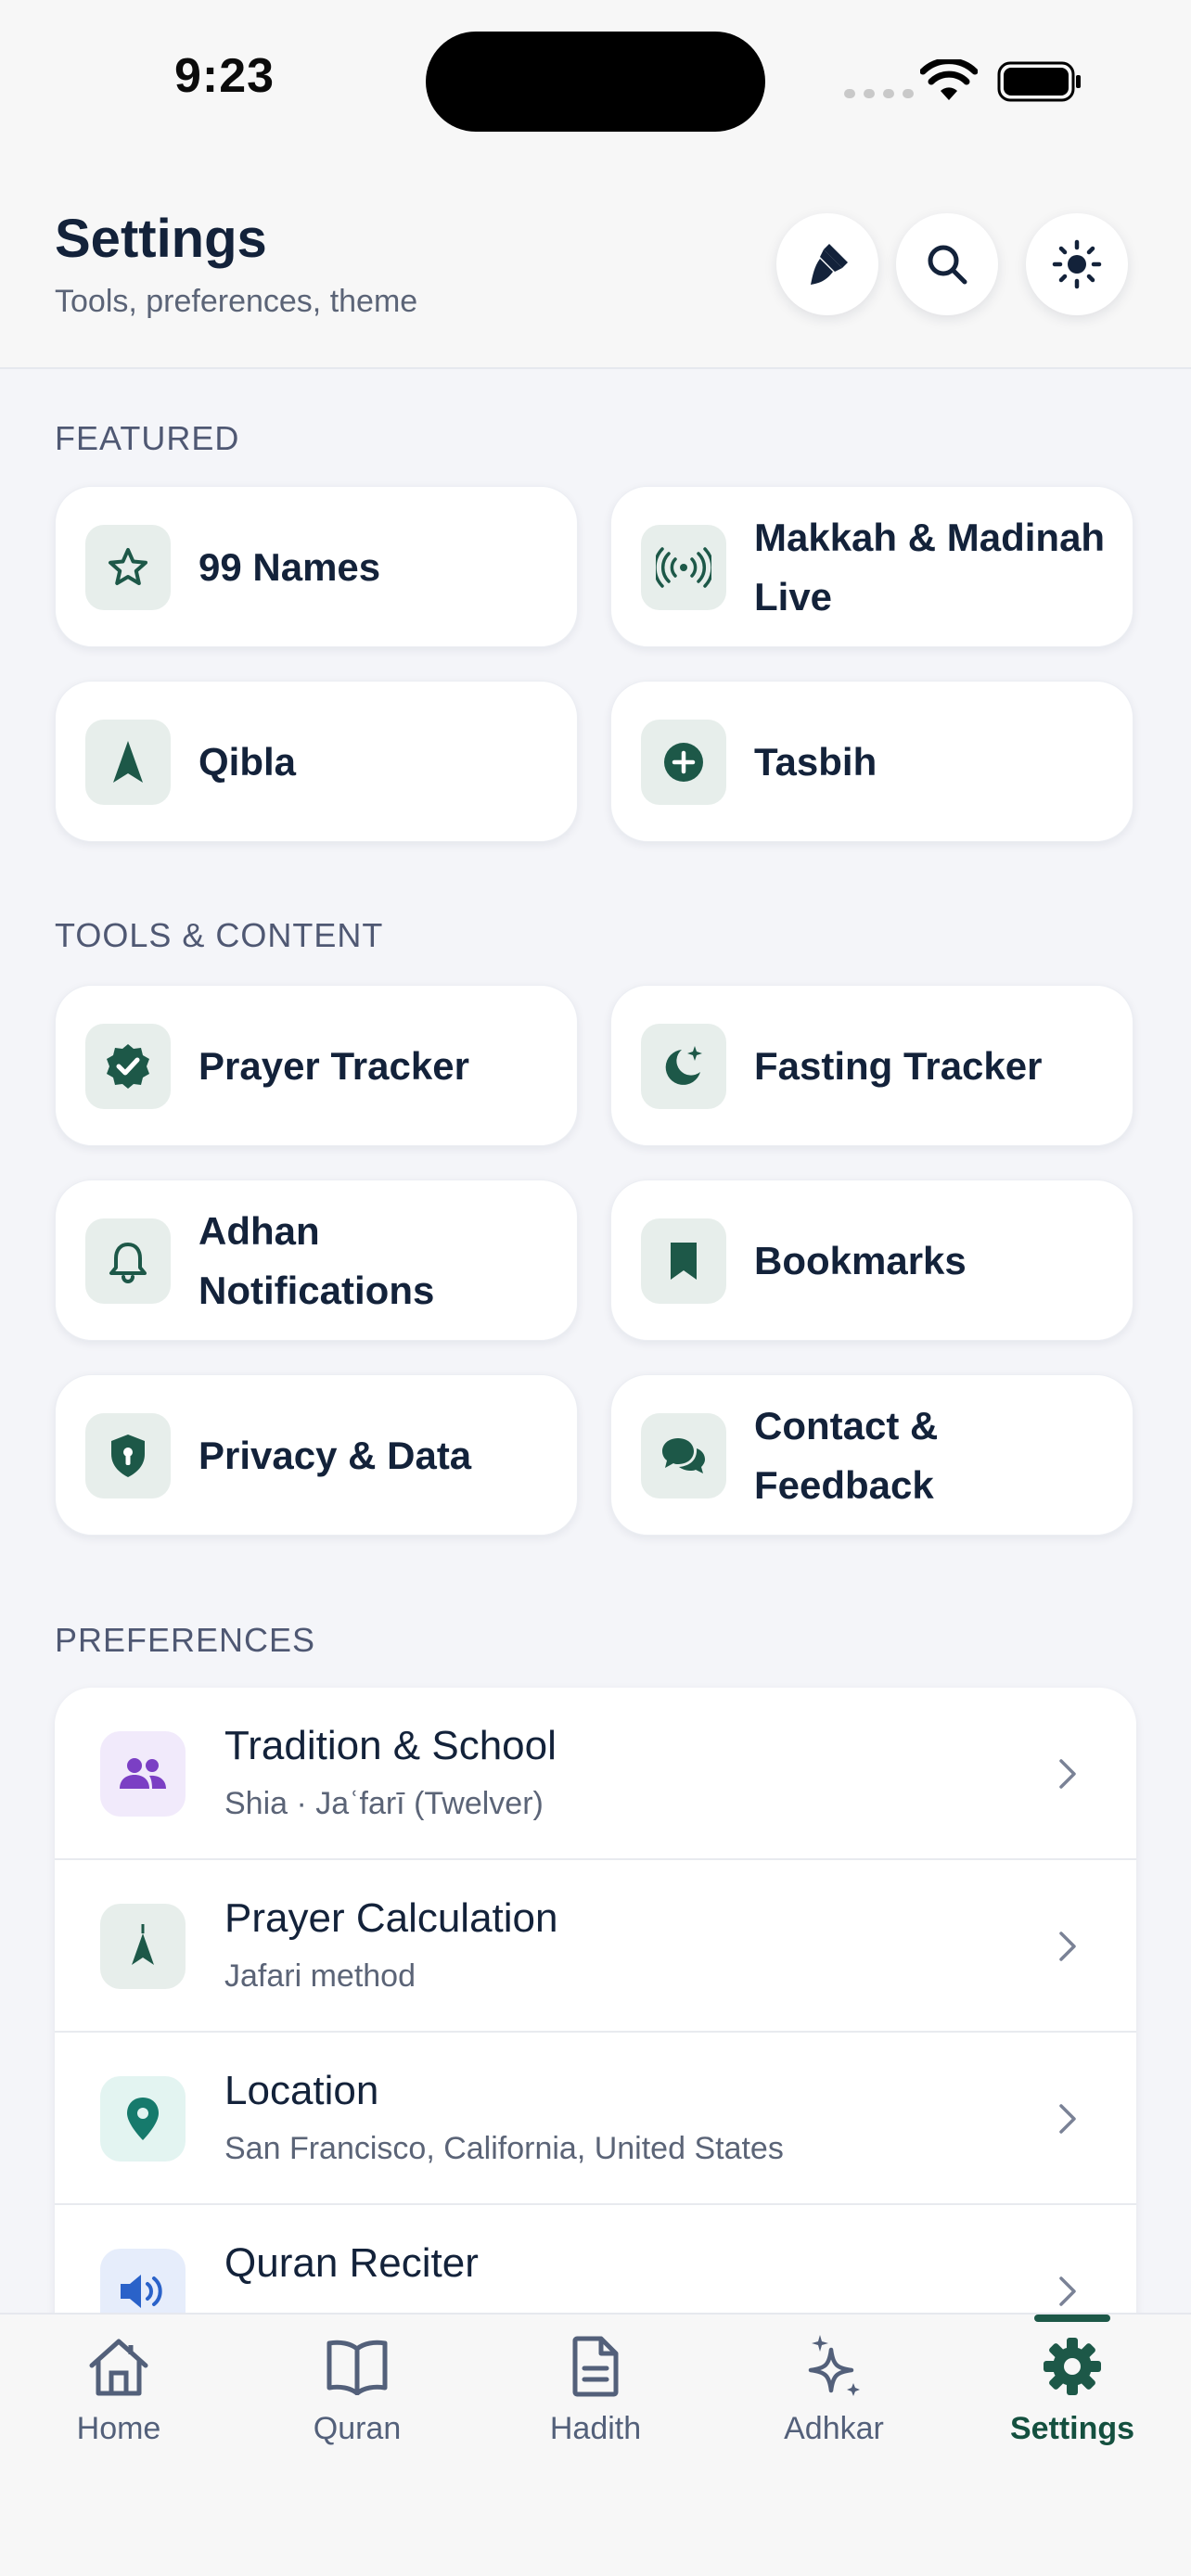  What do you see at coordinates (161, 239) in the screenshot?
I see `page-title: Settings` at bounding box center [161, 239].